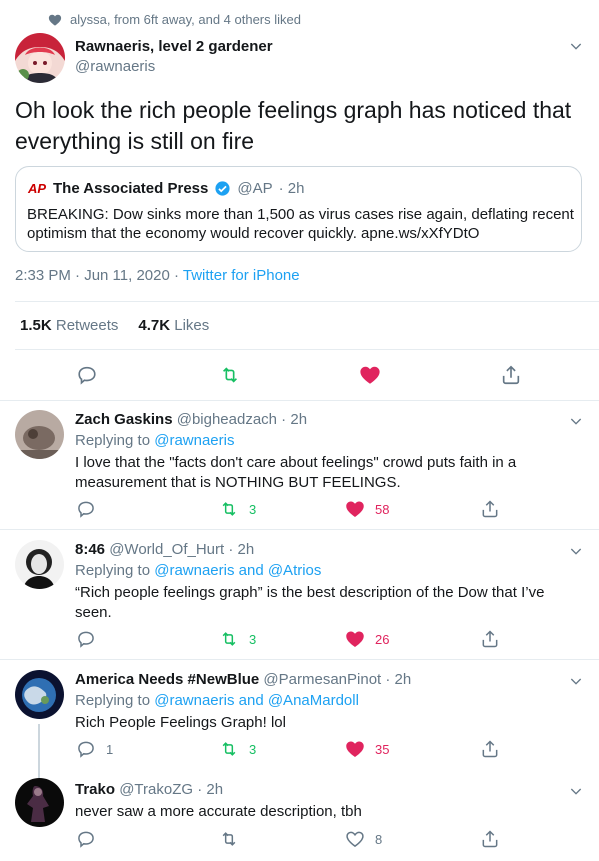  Describe the element at coordinates (367, 509) in the screenshot. I see `like-button: 58` at that location.